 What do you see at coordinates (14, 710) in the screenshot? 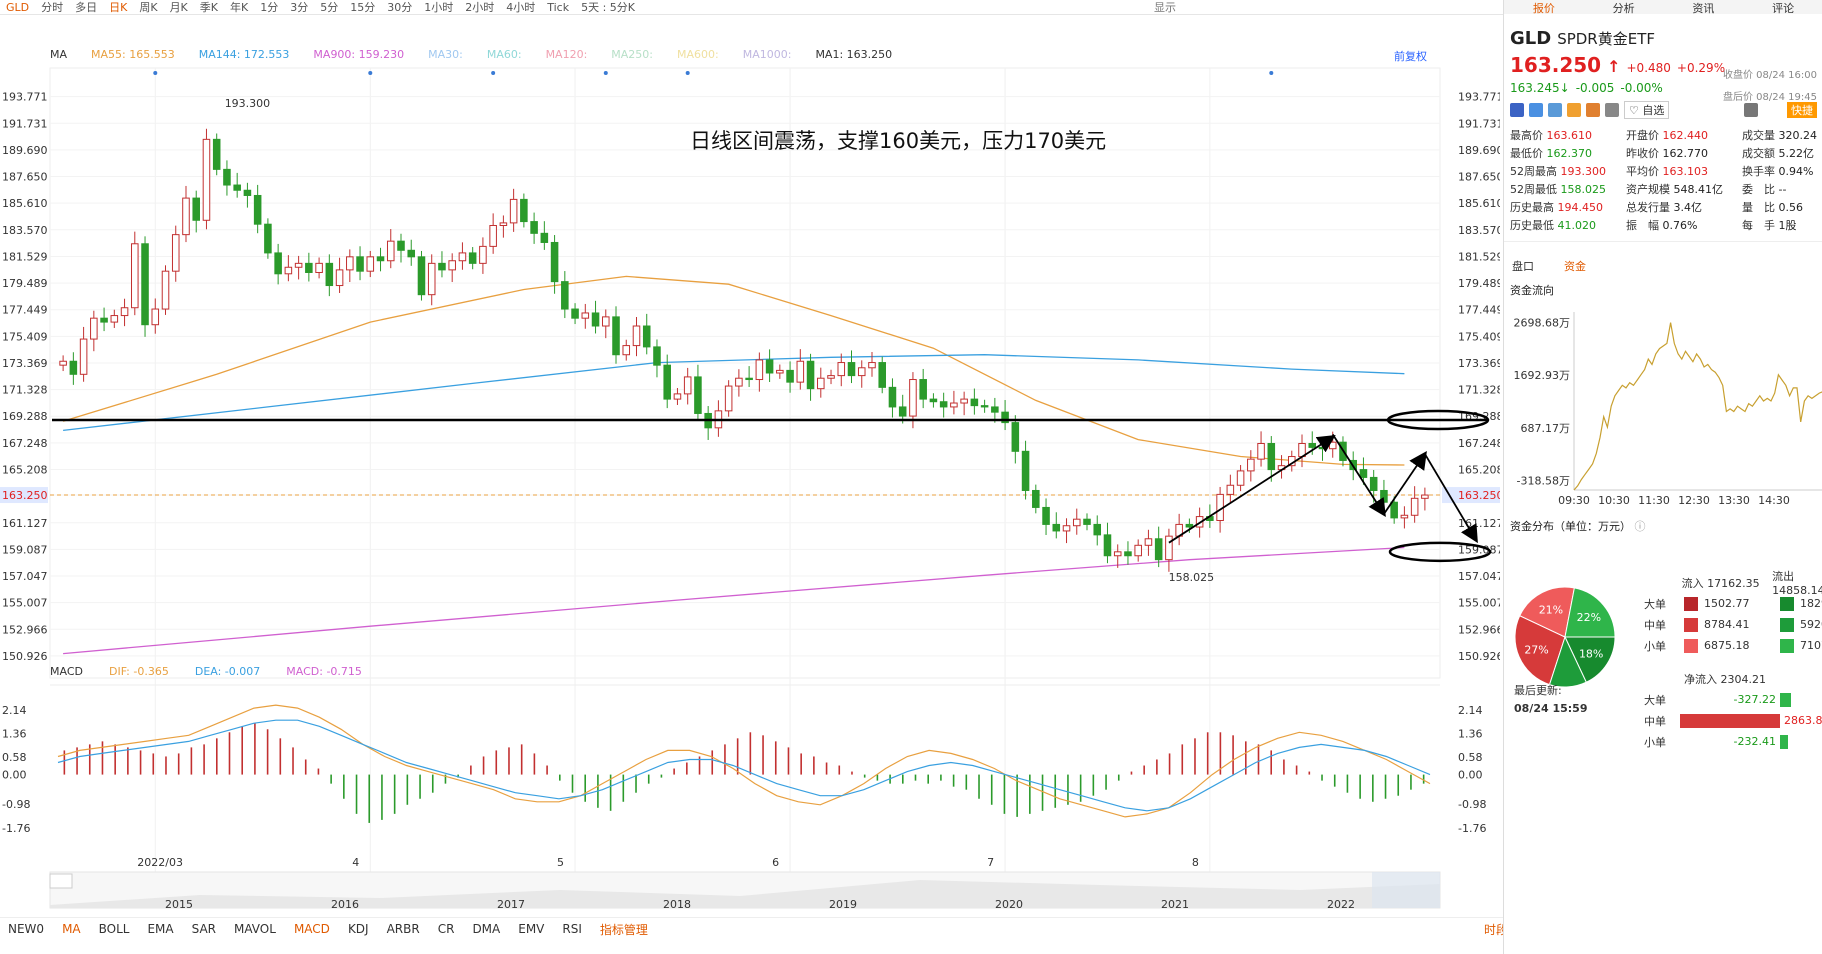
I see `macd-tick-left: 2.14` at bounding box center [14, 710].